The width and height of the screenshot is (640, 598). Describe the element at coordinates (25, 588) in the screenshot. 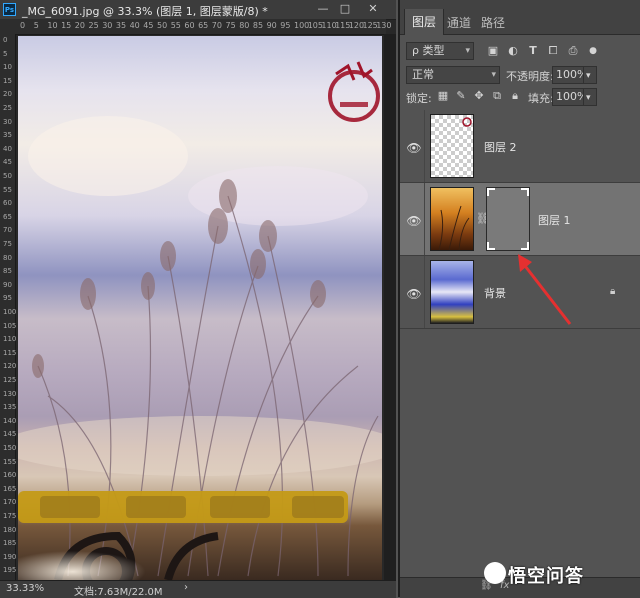

I see `zoom-level: 33.33%` at that location.